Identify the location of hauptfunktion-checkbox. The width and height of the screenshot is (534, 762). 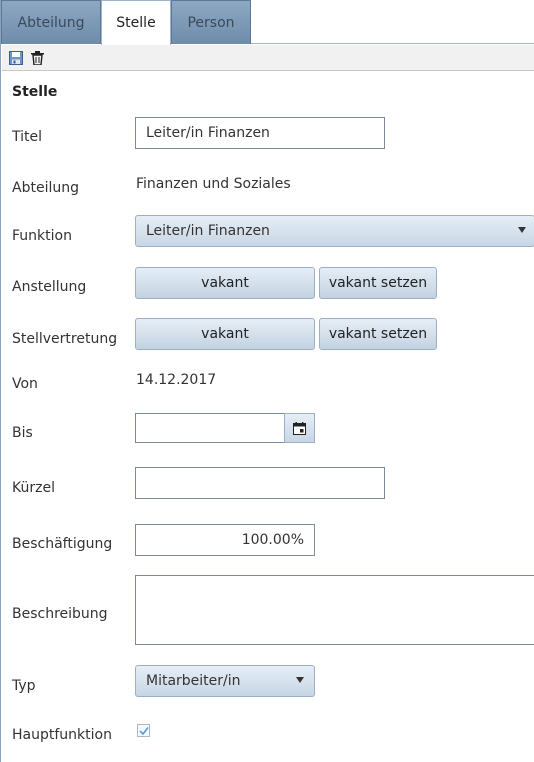
(143, 730).